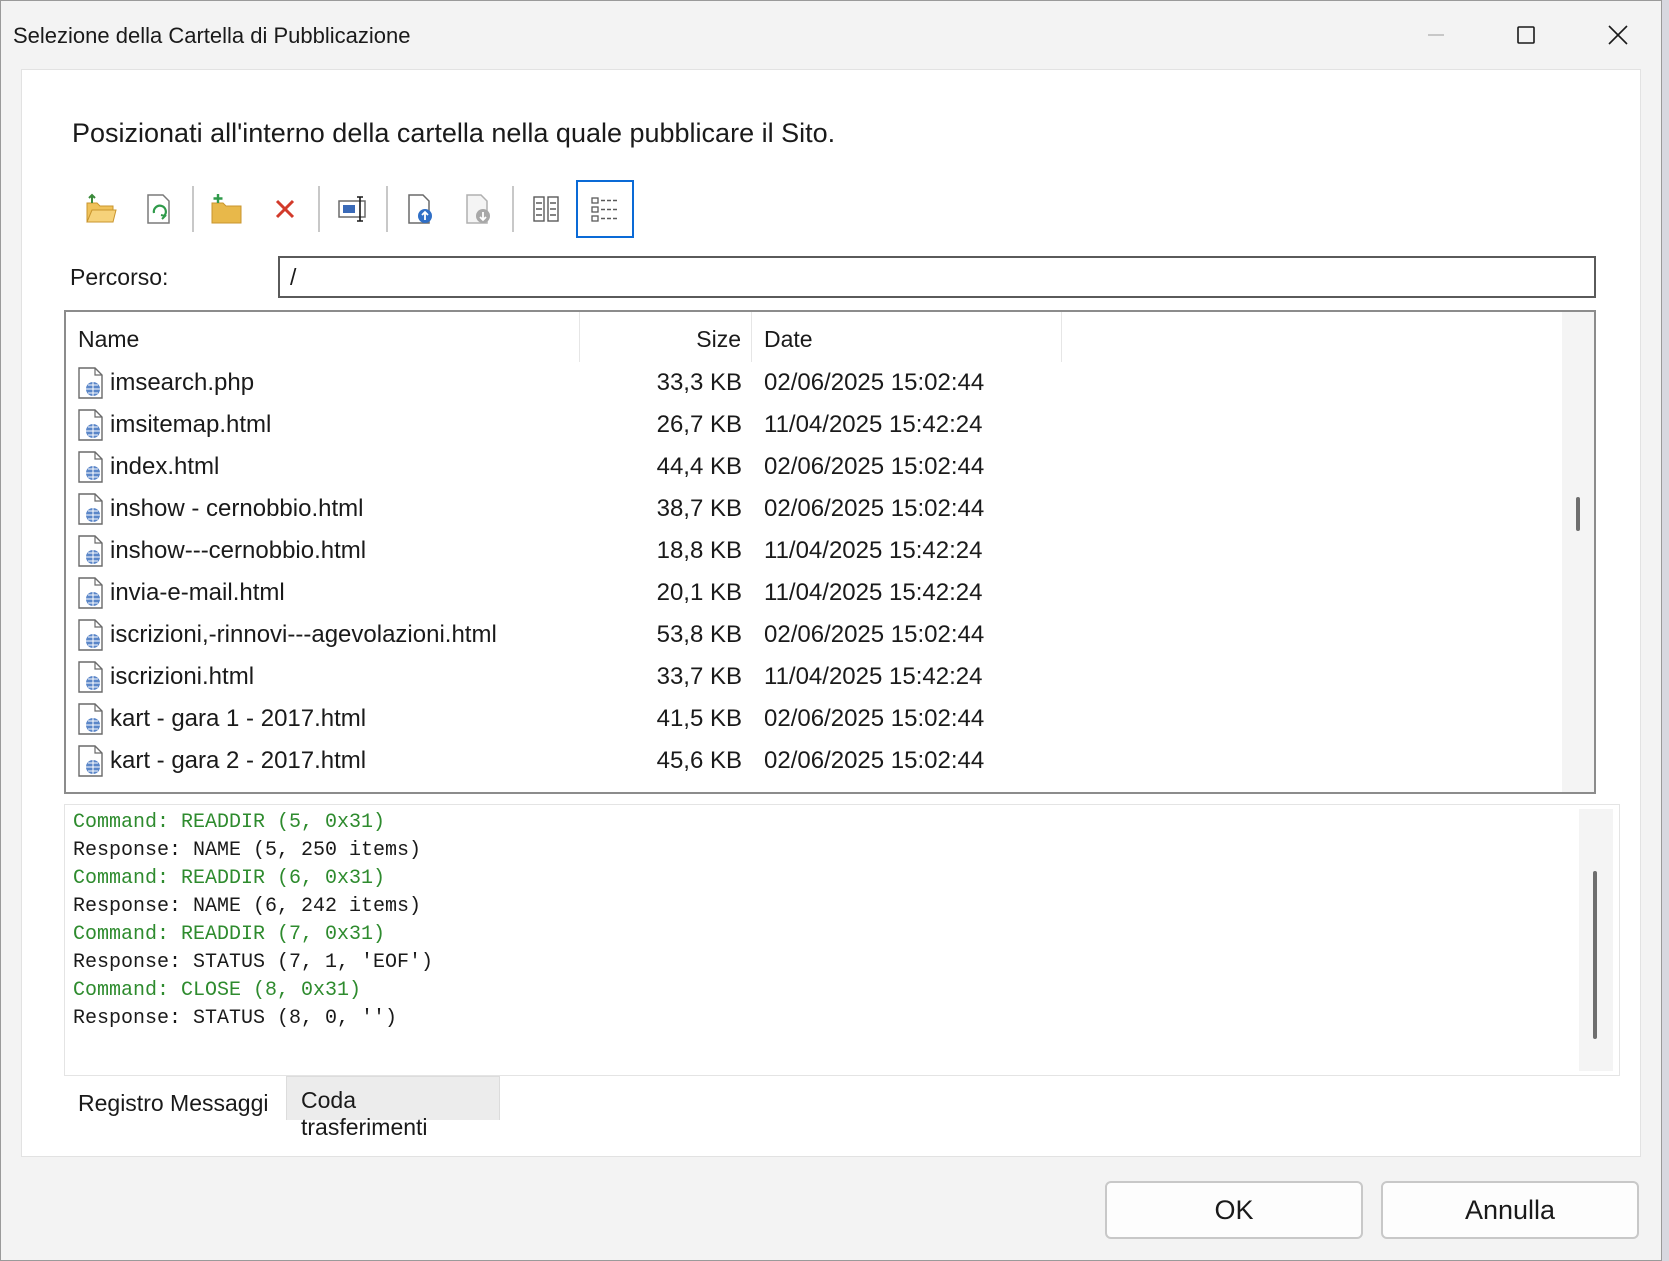  I want to click on file-row: index.html 44,4 KB 02/06/2025 15:02:44, so click(814, 467).